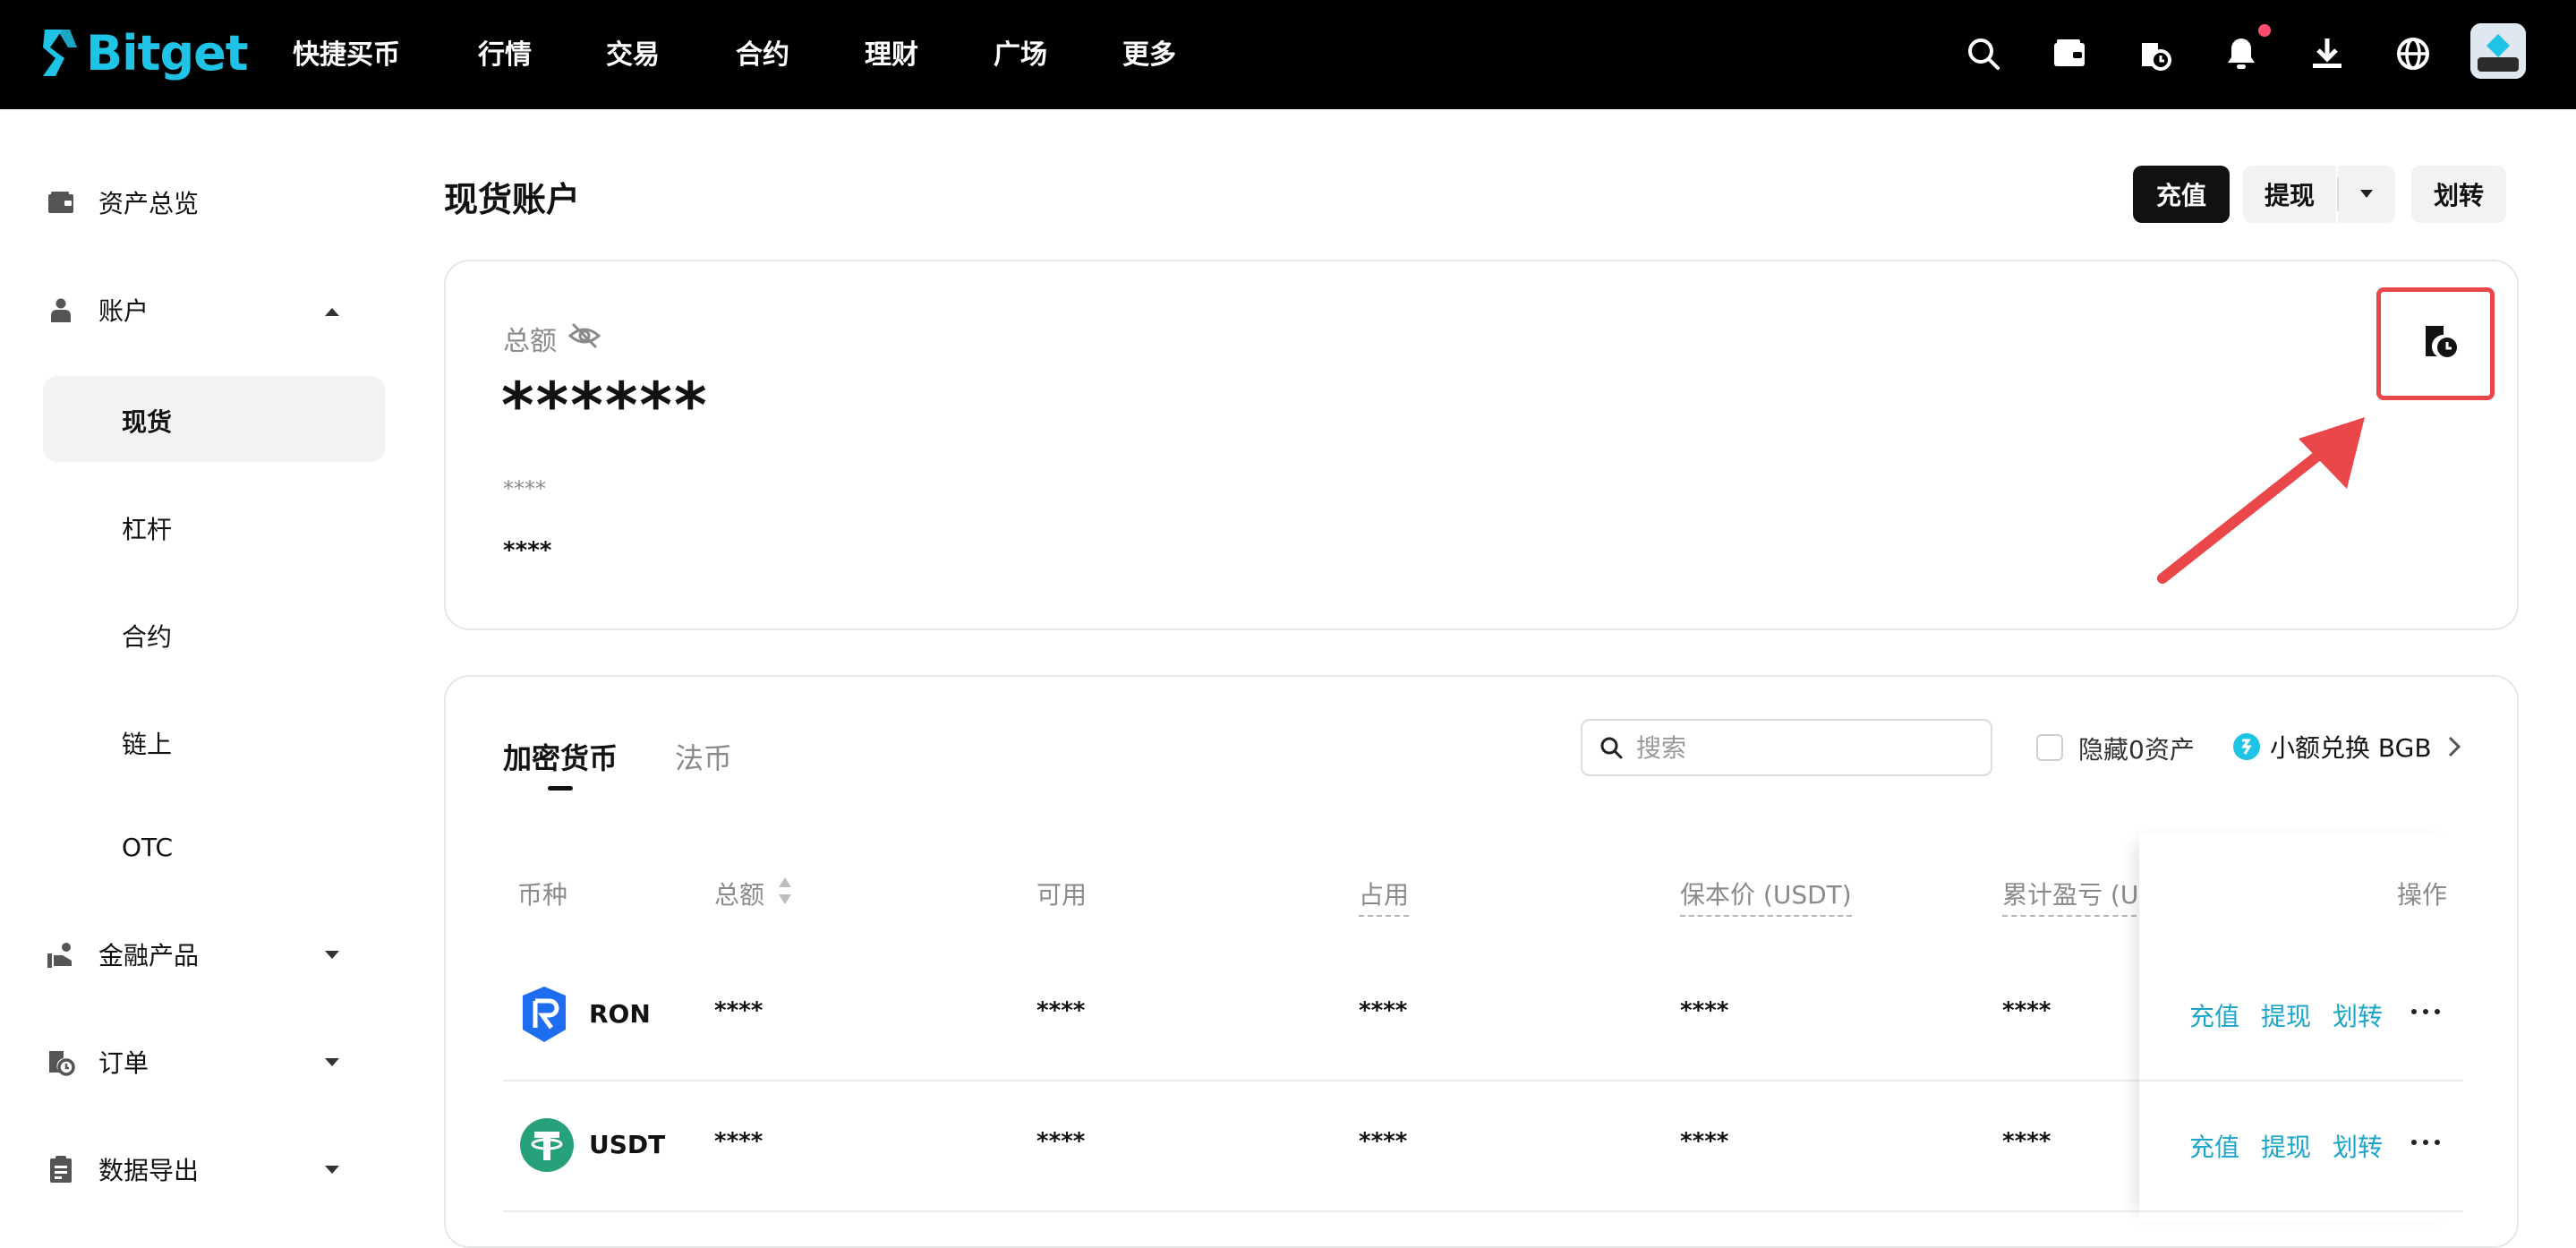  Describe the element at coordinates (2413, 53) in the screenshot. I see `globe-icon` at that location.